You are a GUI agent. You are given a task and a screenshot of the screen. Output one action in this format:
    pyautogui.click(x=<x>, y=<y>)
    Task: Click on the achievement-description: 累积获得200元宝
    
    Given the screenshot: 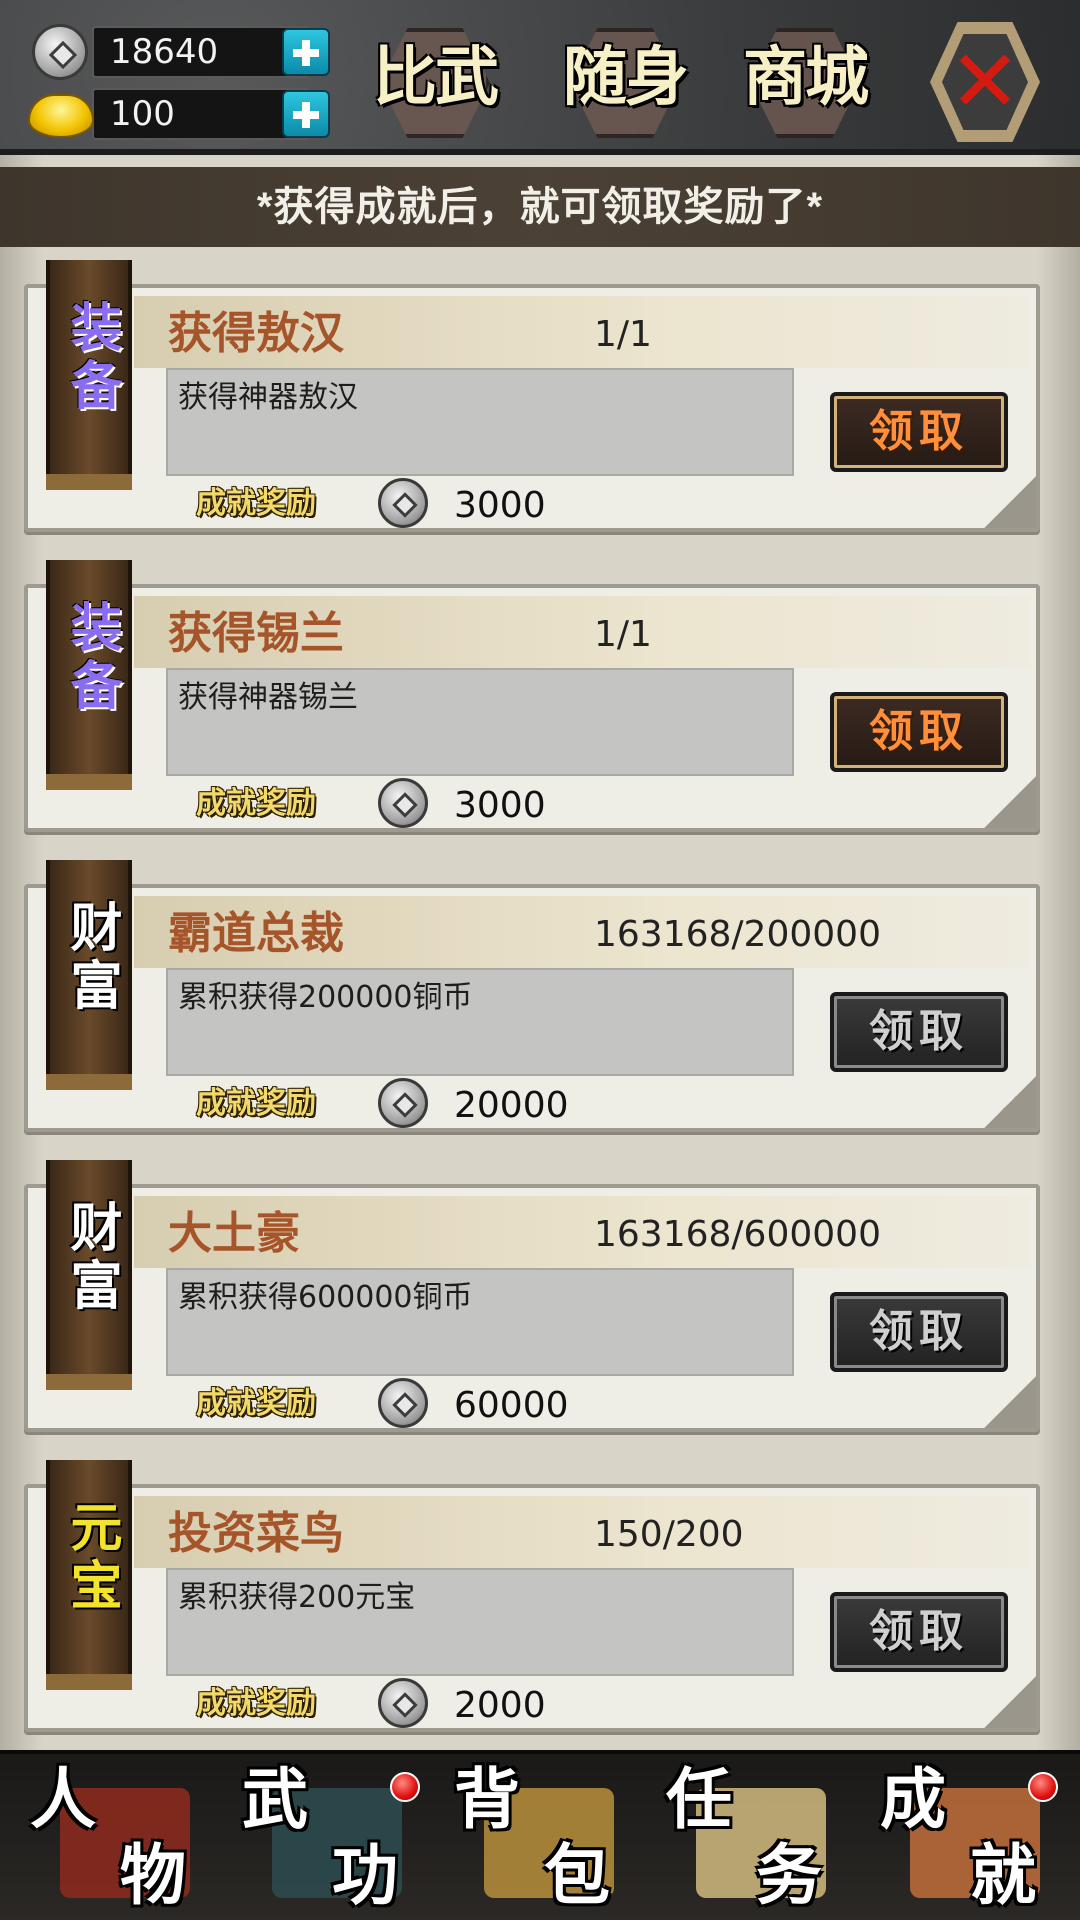 What is the action you would take?
    pyautogui.click(x=480, y=1622)
    